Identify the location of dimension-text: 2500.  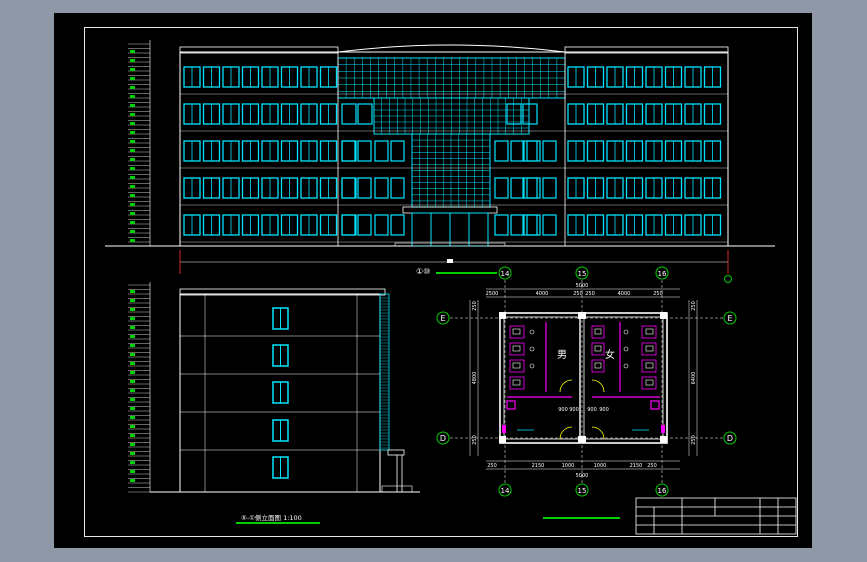
(492, 294).